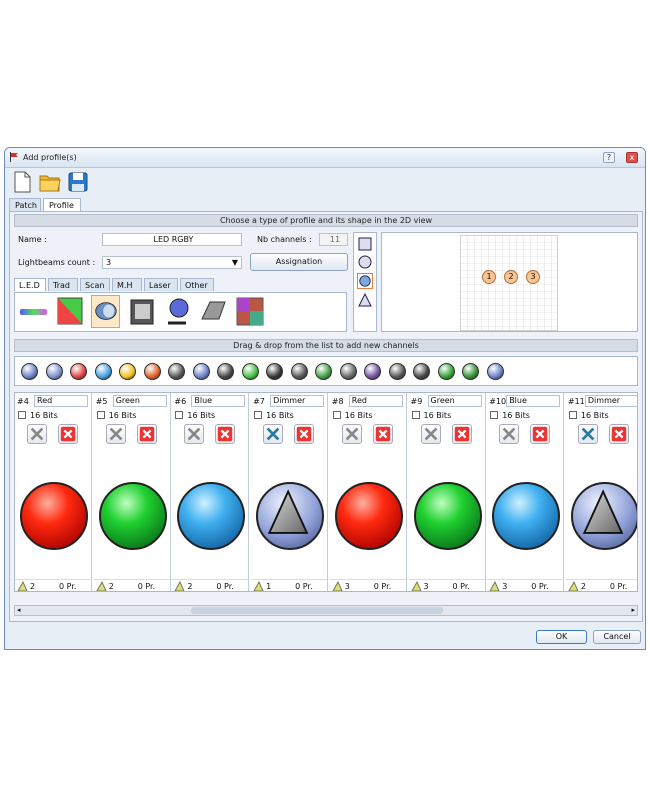 Image resolution: width=650 pixels, height=794 pixels. What do you see at coordinates (69, 311) in the screenshot?
I see `led-panel-icon` at bounding box center [69, 311].